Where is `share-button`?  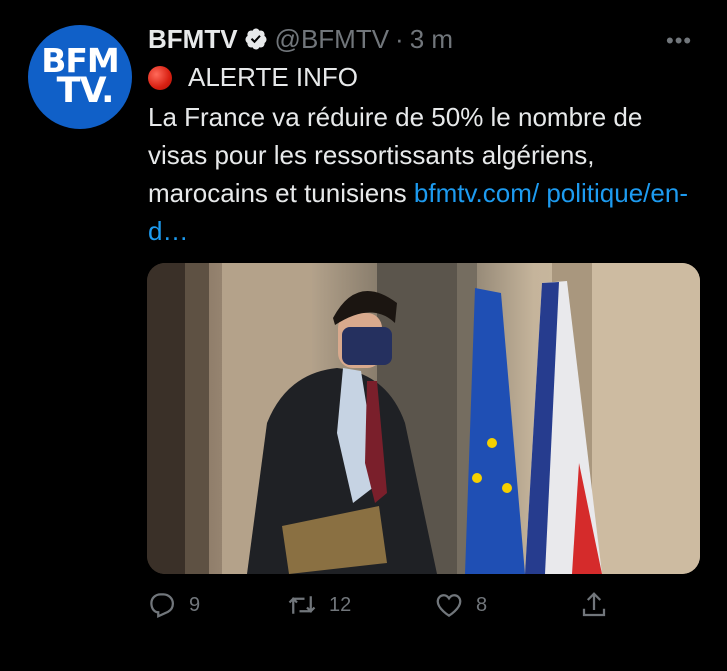
share-button is located at coordinates (594, 605).